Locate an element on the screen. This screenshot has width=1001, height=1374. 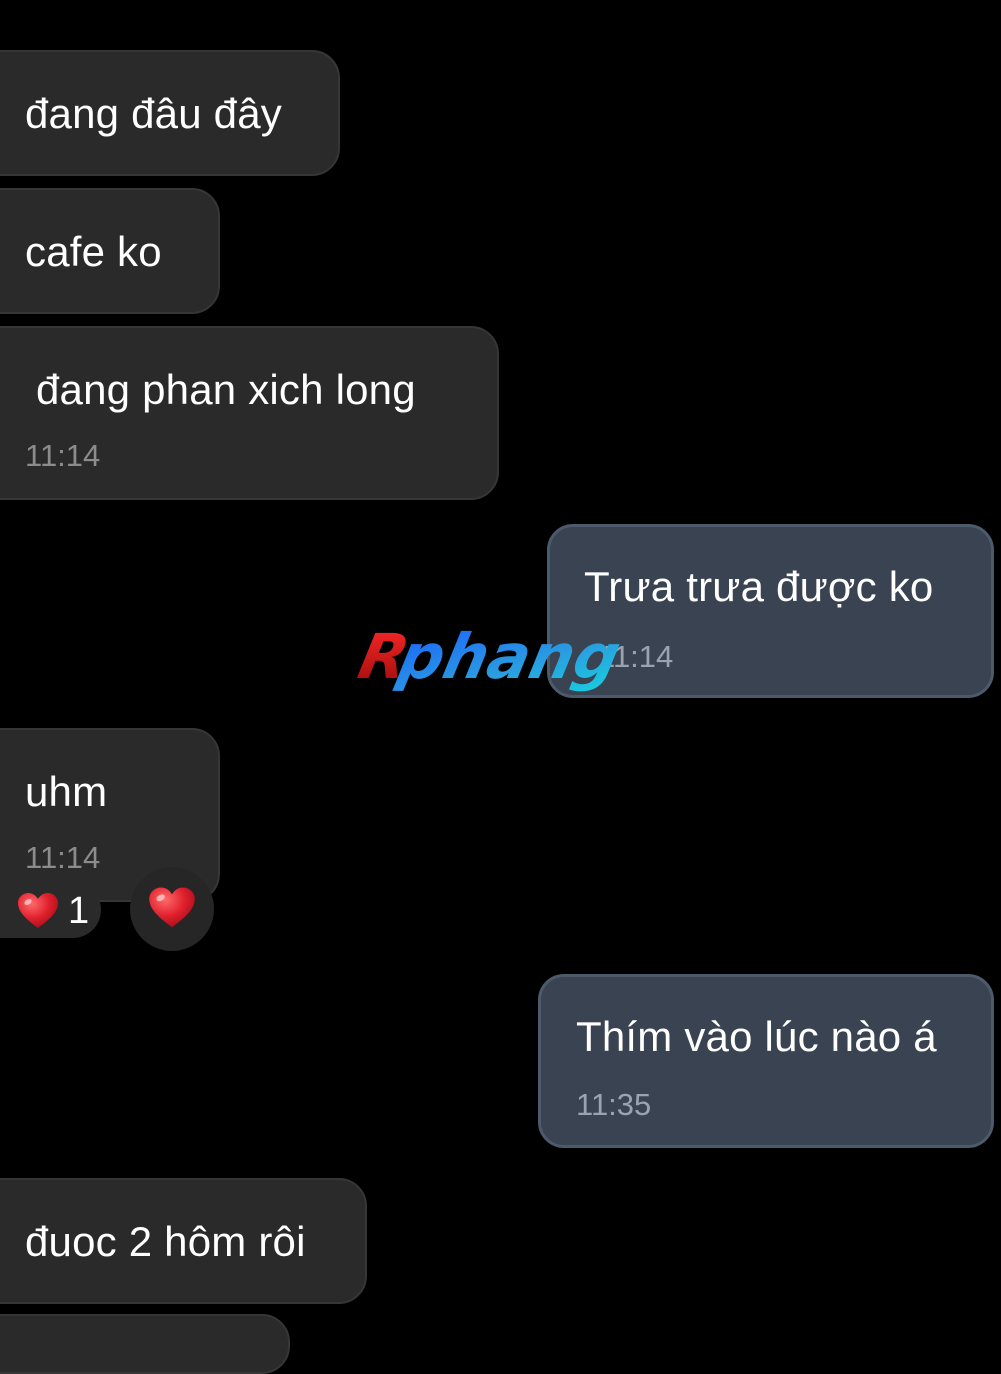
incoming-message: đang đâu đây is located at coordinates (170, 113).